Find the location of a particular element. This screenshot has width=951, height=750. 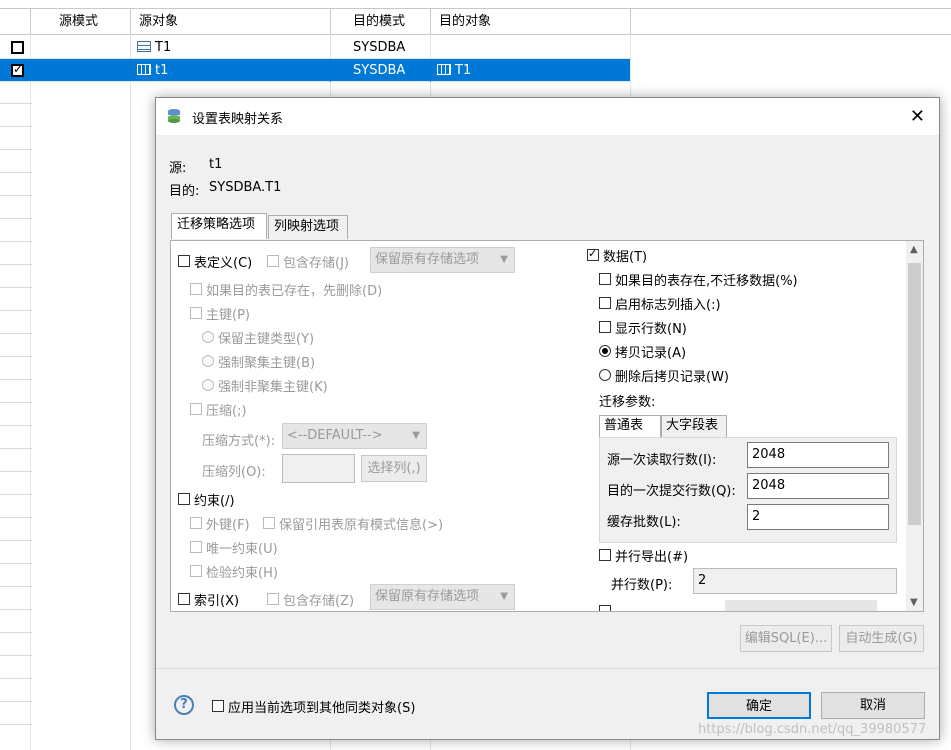

show-rows-checkbox is located at coordinates (605, 327).